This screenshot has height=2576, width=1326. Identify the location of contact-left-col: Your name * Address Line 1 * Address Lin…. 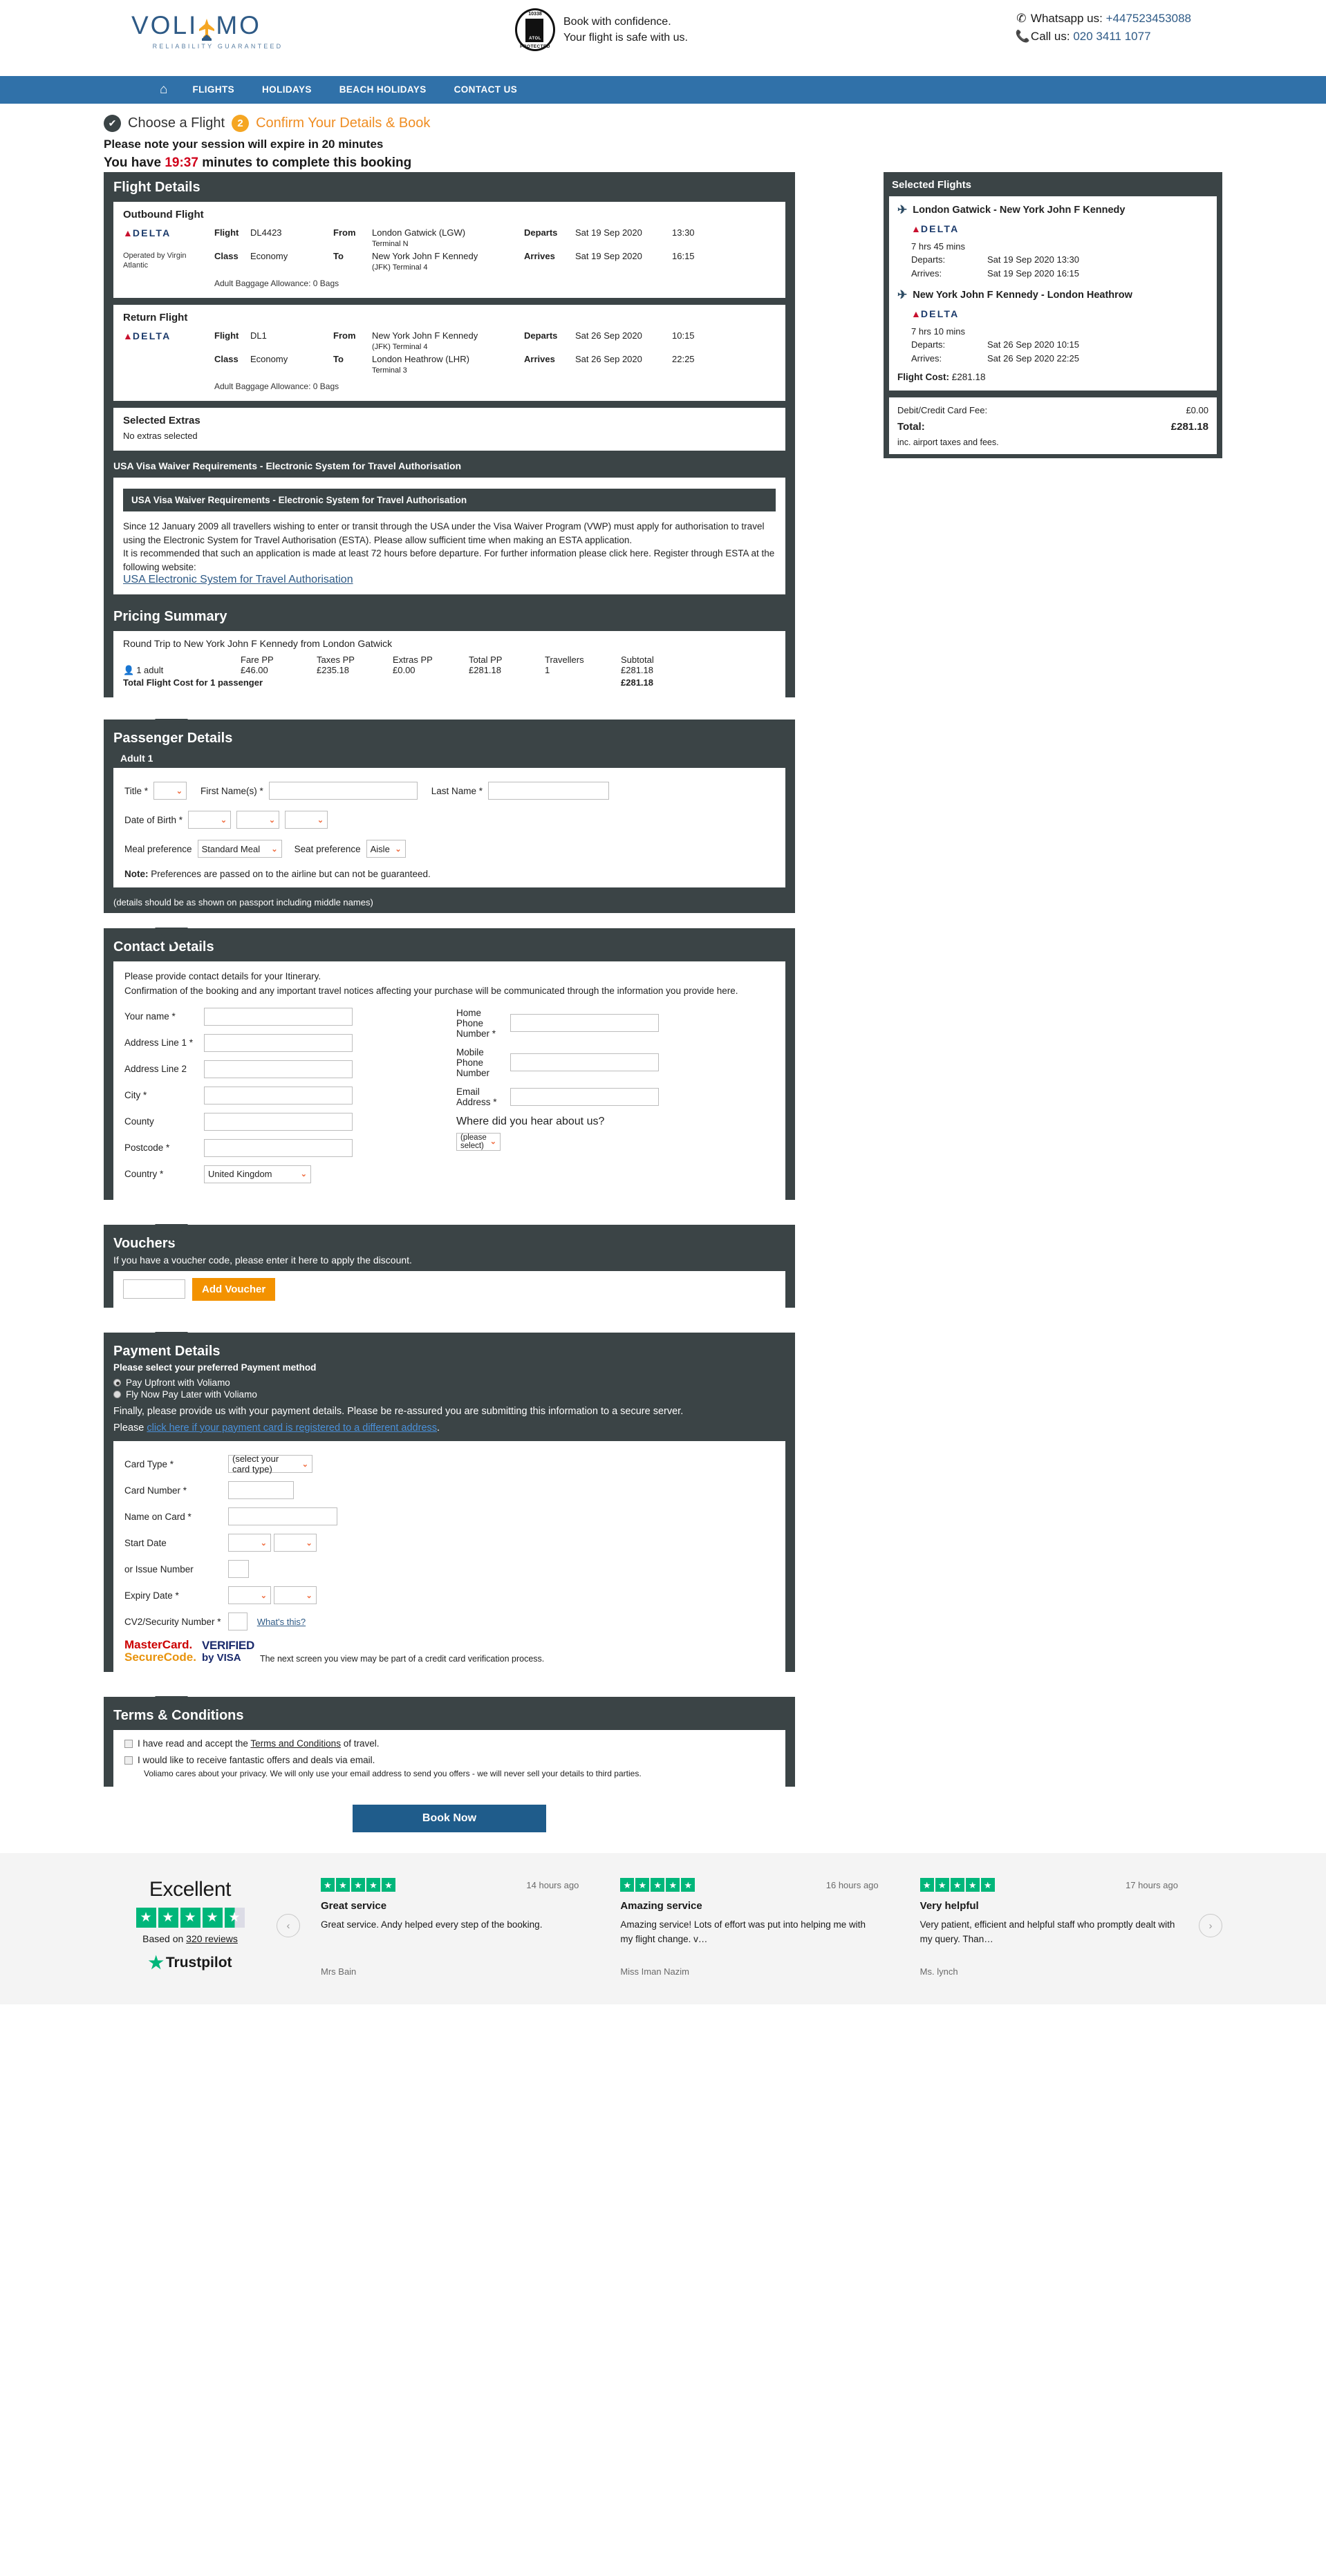
(283, 1099).